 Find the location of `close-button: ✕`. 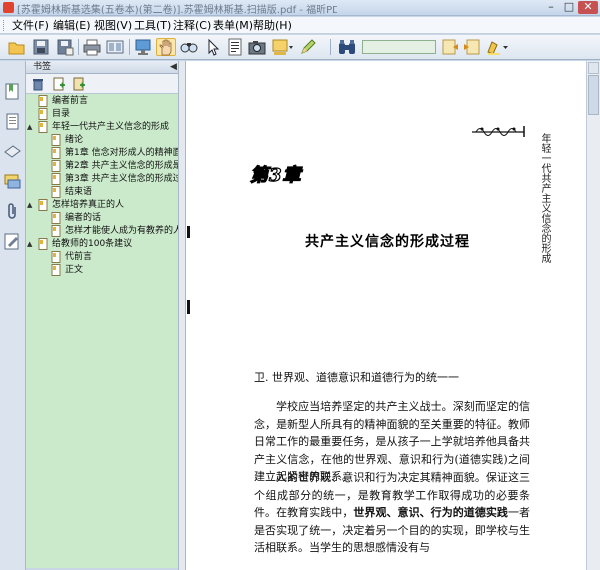

close-button: ✕ is located at coordinates (588, 7).